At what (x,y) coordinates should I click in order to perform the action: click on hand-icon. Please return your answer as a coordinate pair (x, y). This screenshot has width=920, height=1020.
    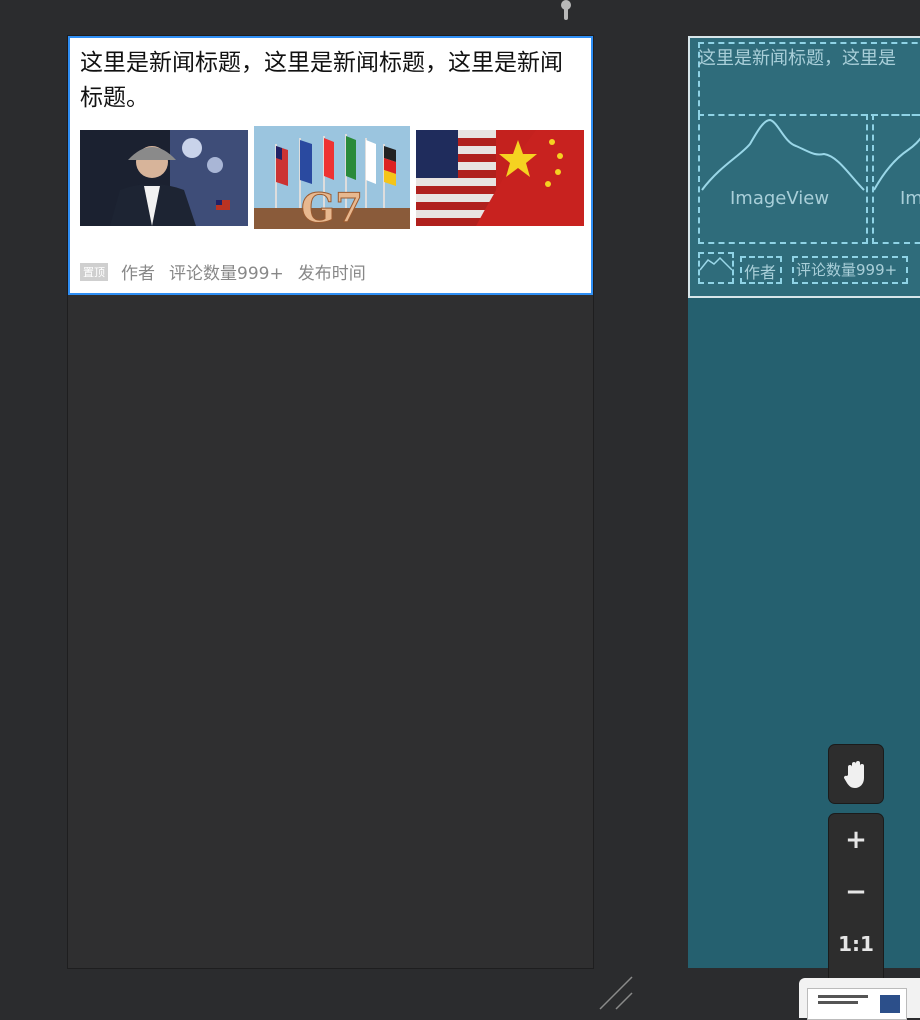
    Looking at the image, I should click on (856, 774).